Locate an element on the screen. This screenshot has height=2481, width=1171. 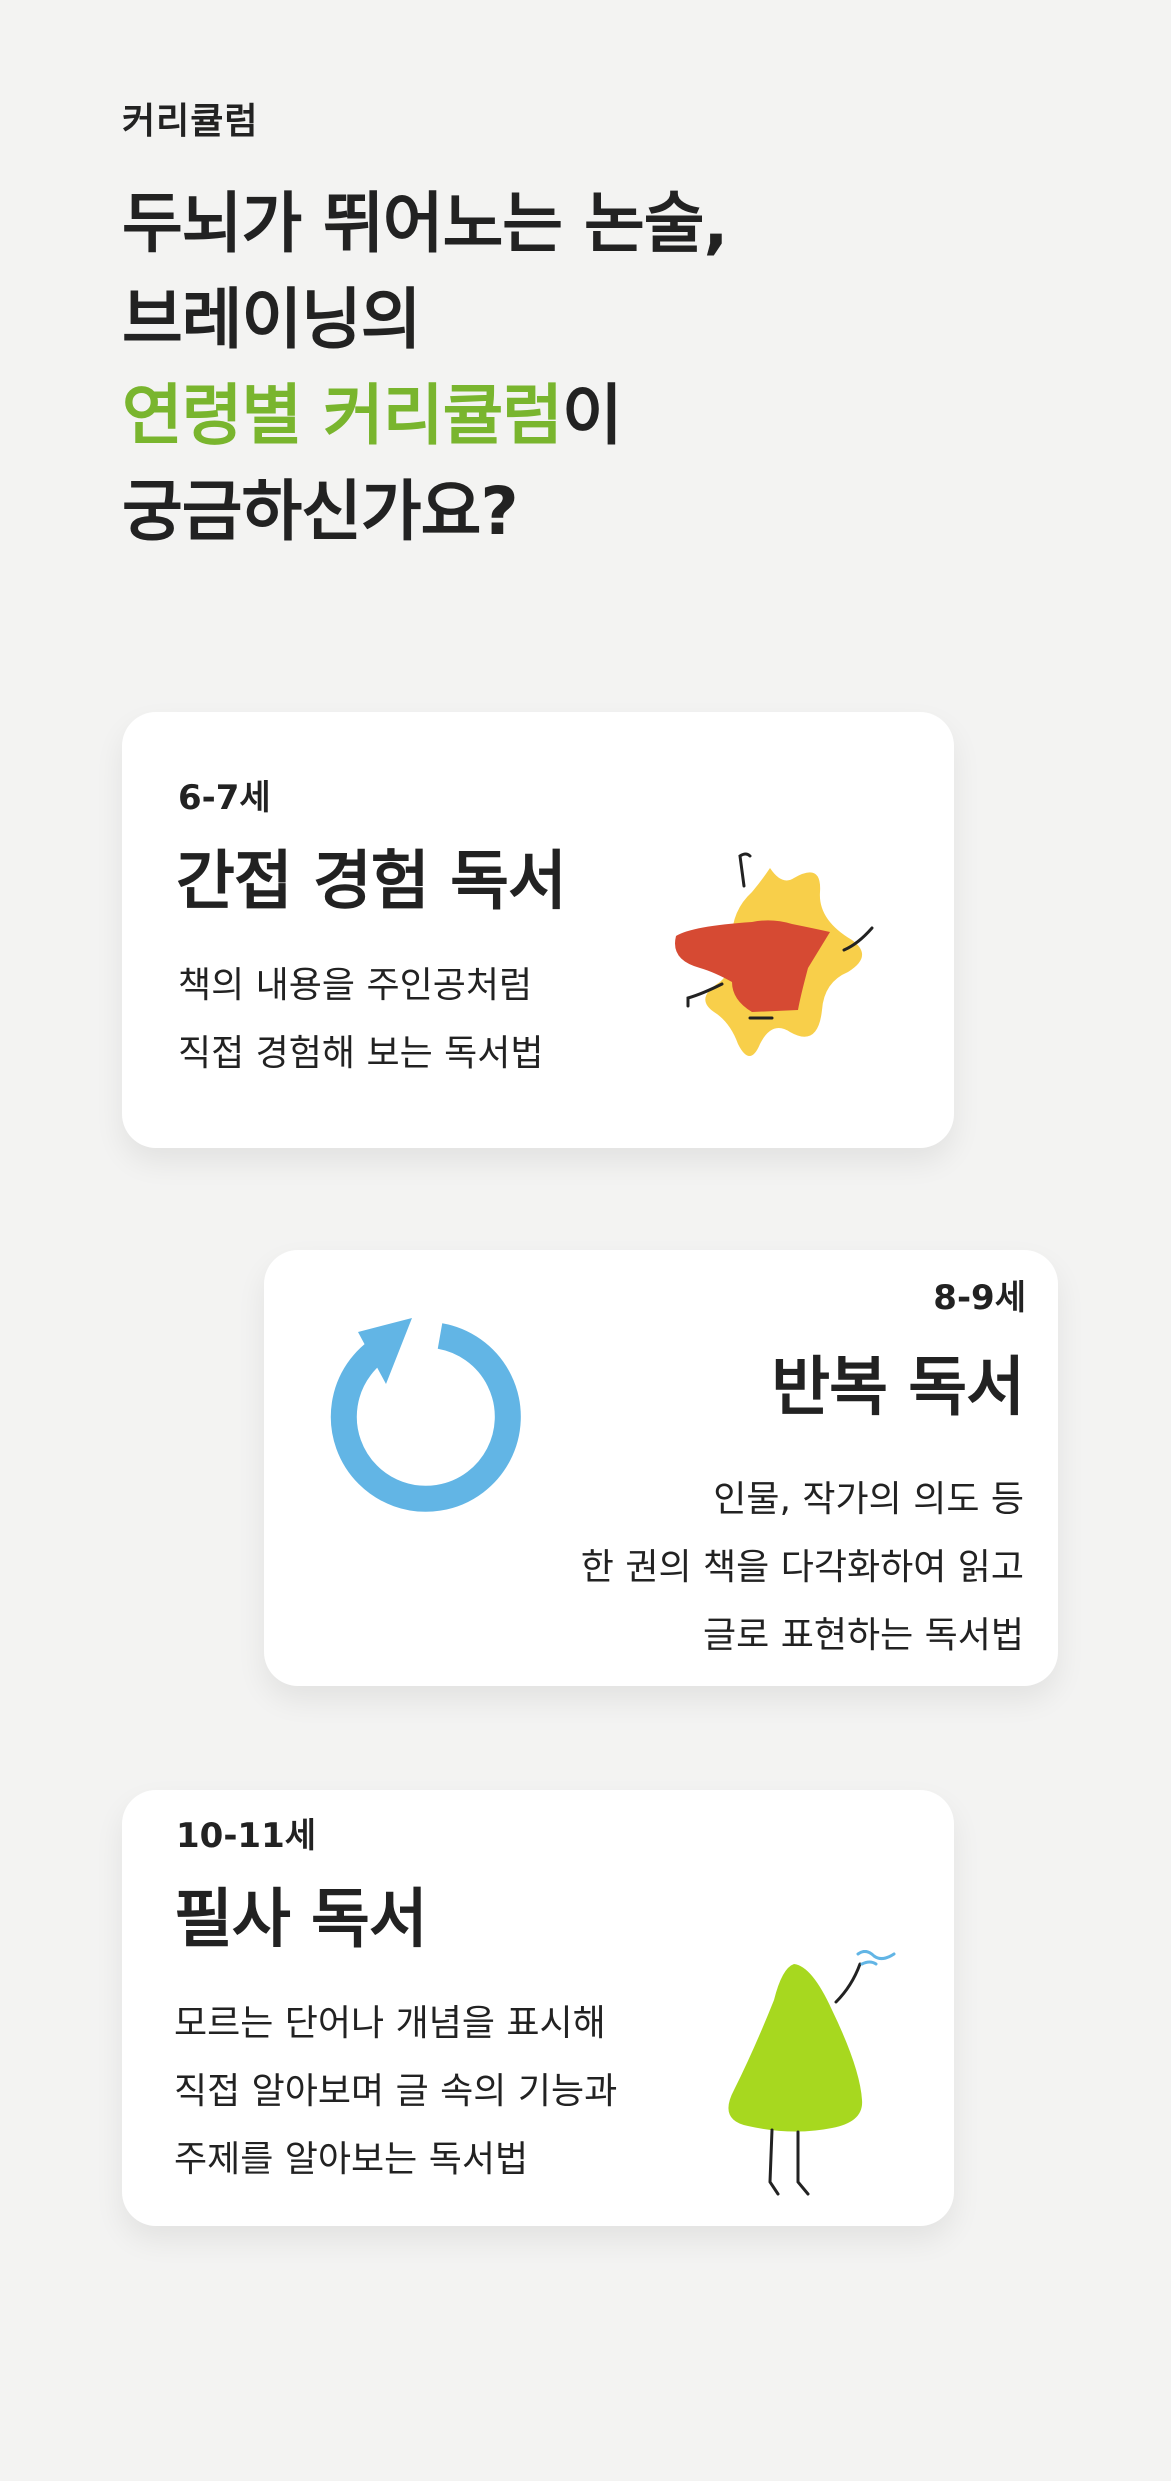
green-blob-character-icon is located at coordinates (812, 2073).